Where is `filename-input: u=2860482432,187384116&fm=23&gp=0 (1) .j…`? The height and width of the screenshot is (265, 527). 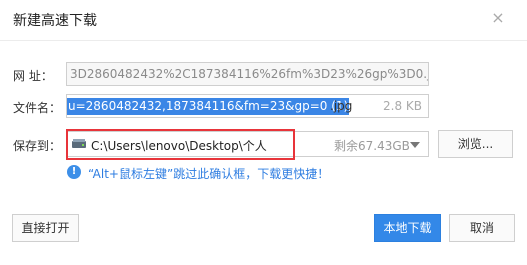
filename-input: u=2860482432,187384116&fm=23&gp=0 (1) .j… is located at coordinates (247, 106).